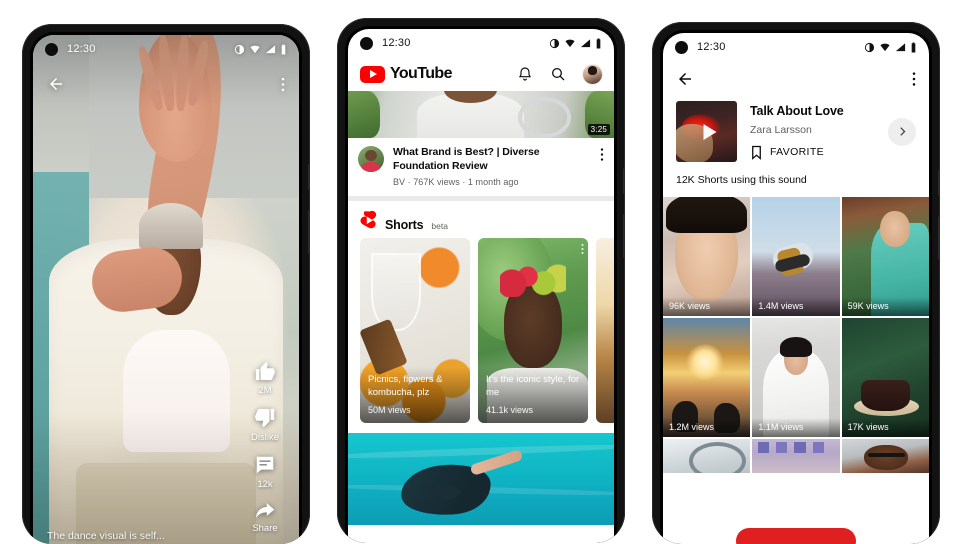  Describe the element at coordinates (796, 536) in the screenshot. I see `create-shorts-fab` at that location.